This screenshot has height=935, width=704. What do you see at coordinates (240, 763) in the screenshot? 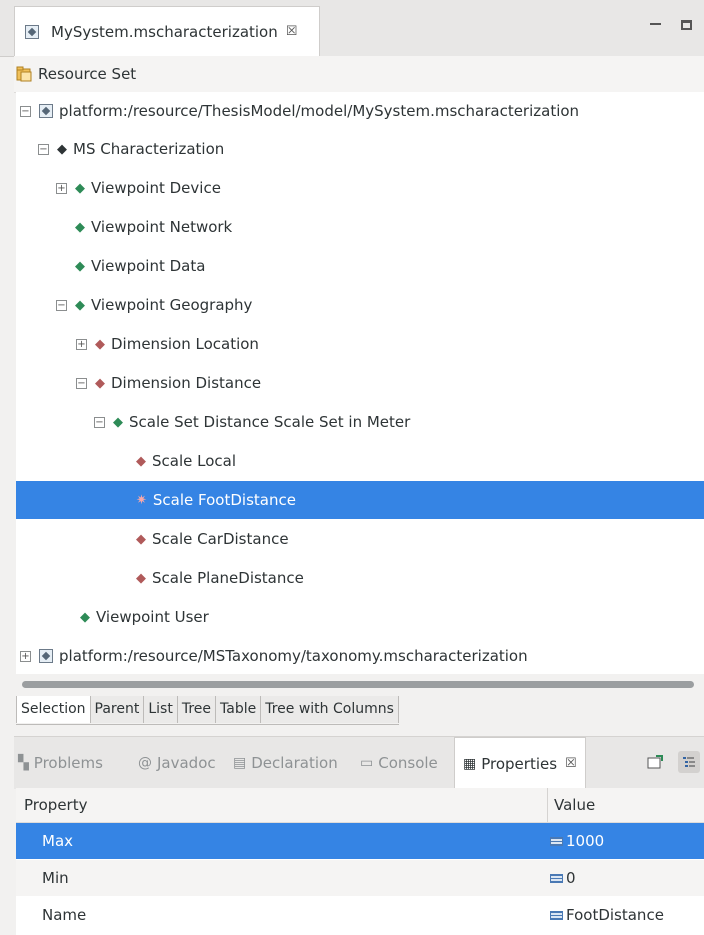
I see `declaration-icon: ▤` at bounding box center [240, 763].